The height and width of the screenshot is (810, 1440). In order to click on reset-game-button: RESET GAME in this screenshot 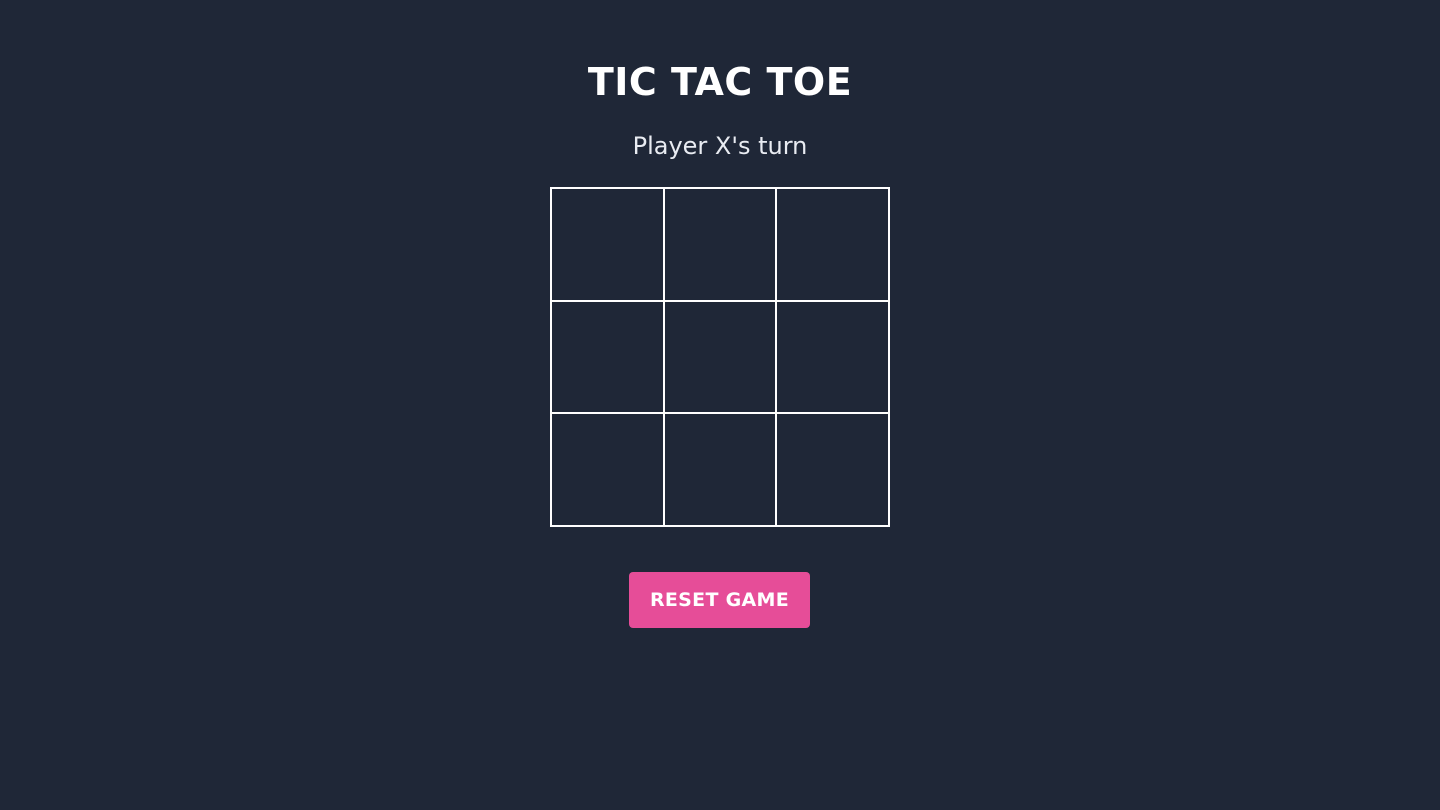, I will do `click(719, 600)`.